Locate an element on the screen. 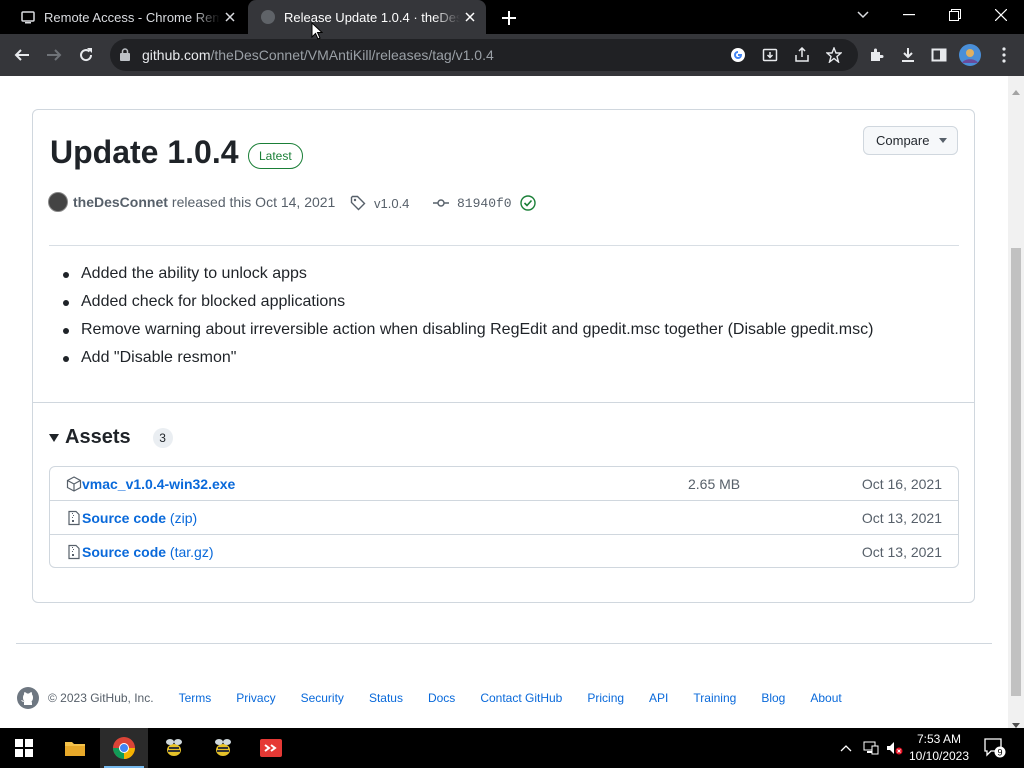  bookmark-star-icon is located at coordinates (834, 55).